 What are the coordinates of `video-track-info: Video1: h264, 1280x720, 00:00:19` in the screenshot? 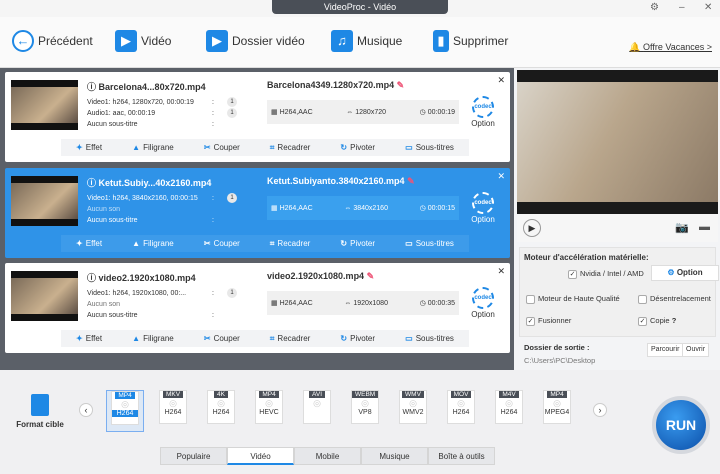 It's located at (140, 102).